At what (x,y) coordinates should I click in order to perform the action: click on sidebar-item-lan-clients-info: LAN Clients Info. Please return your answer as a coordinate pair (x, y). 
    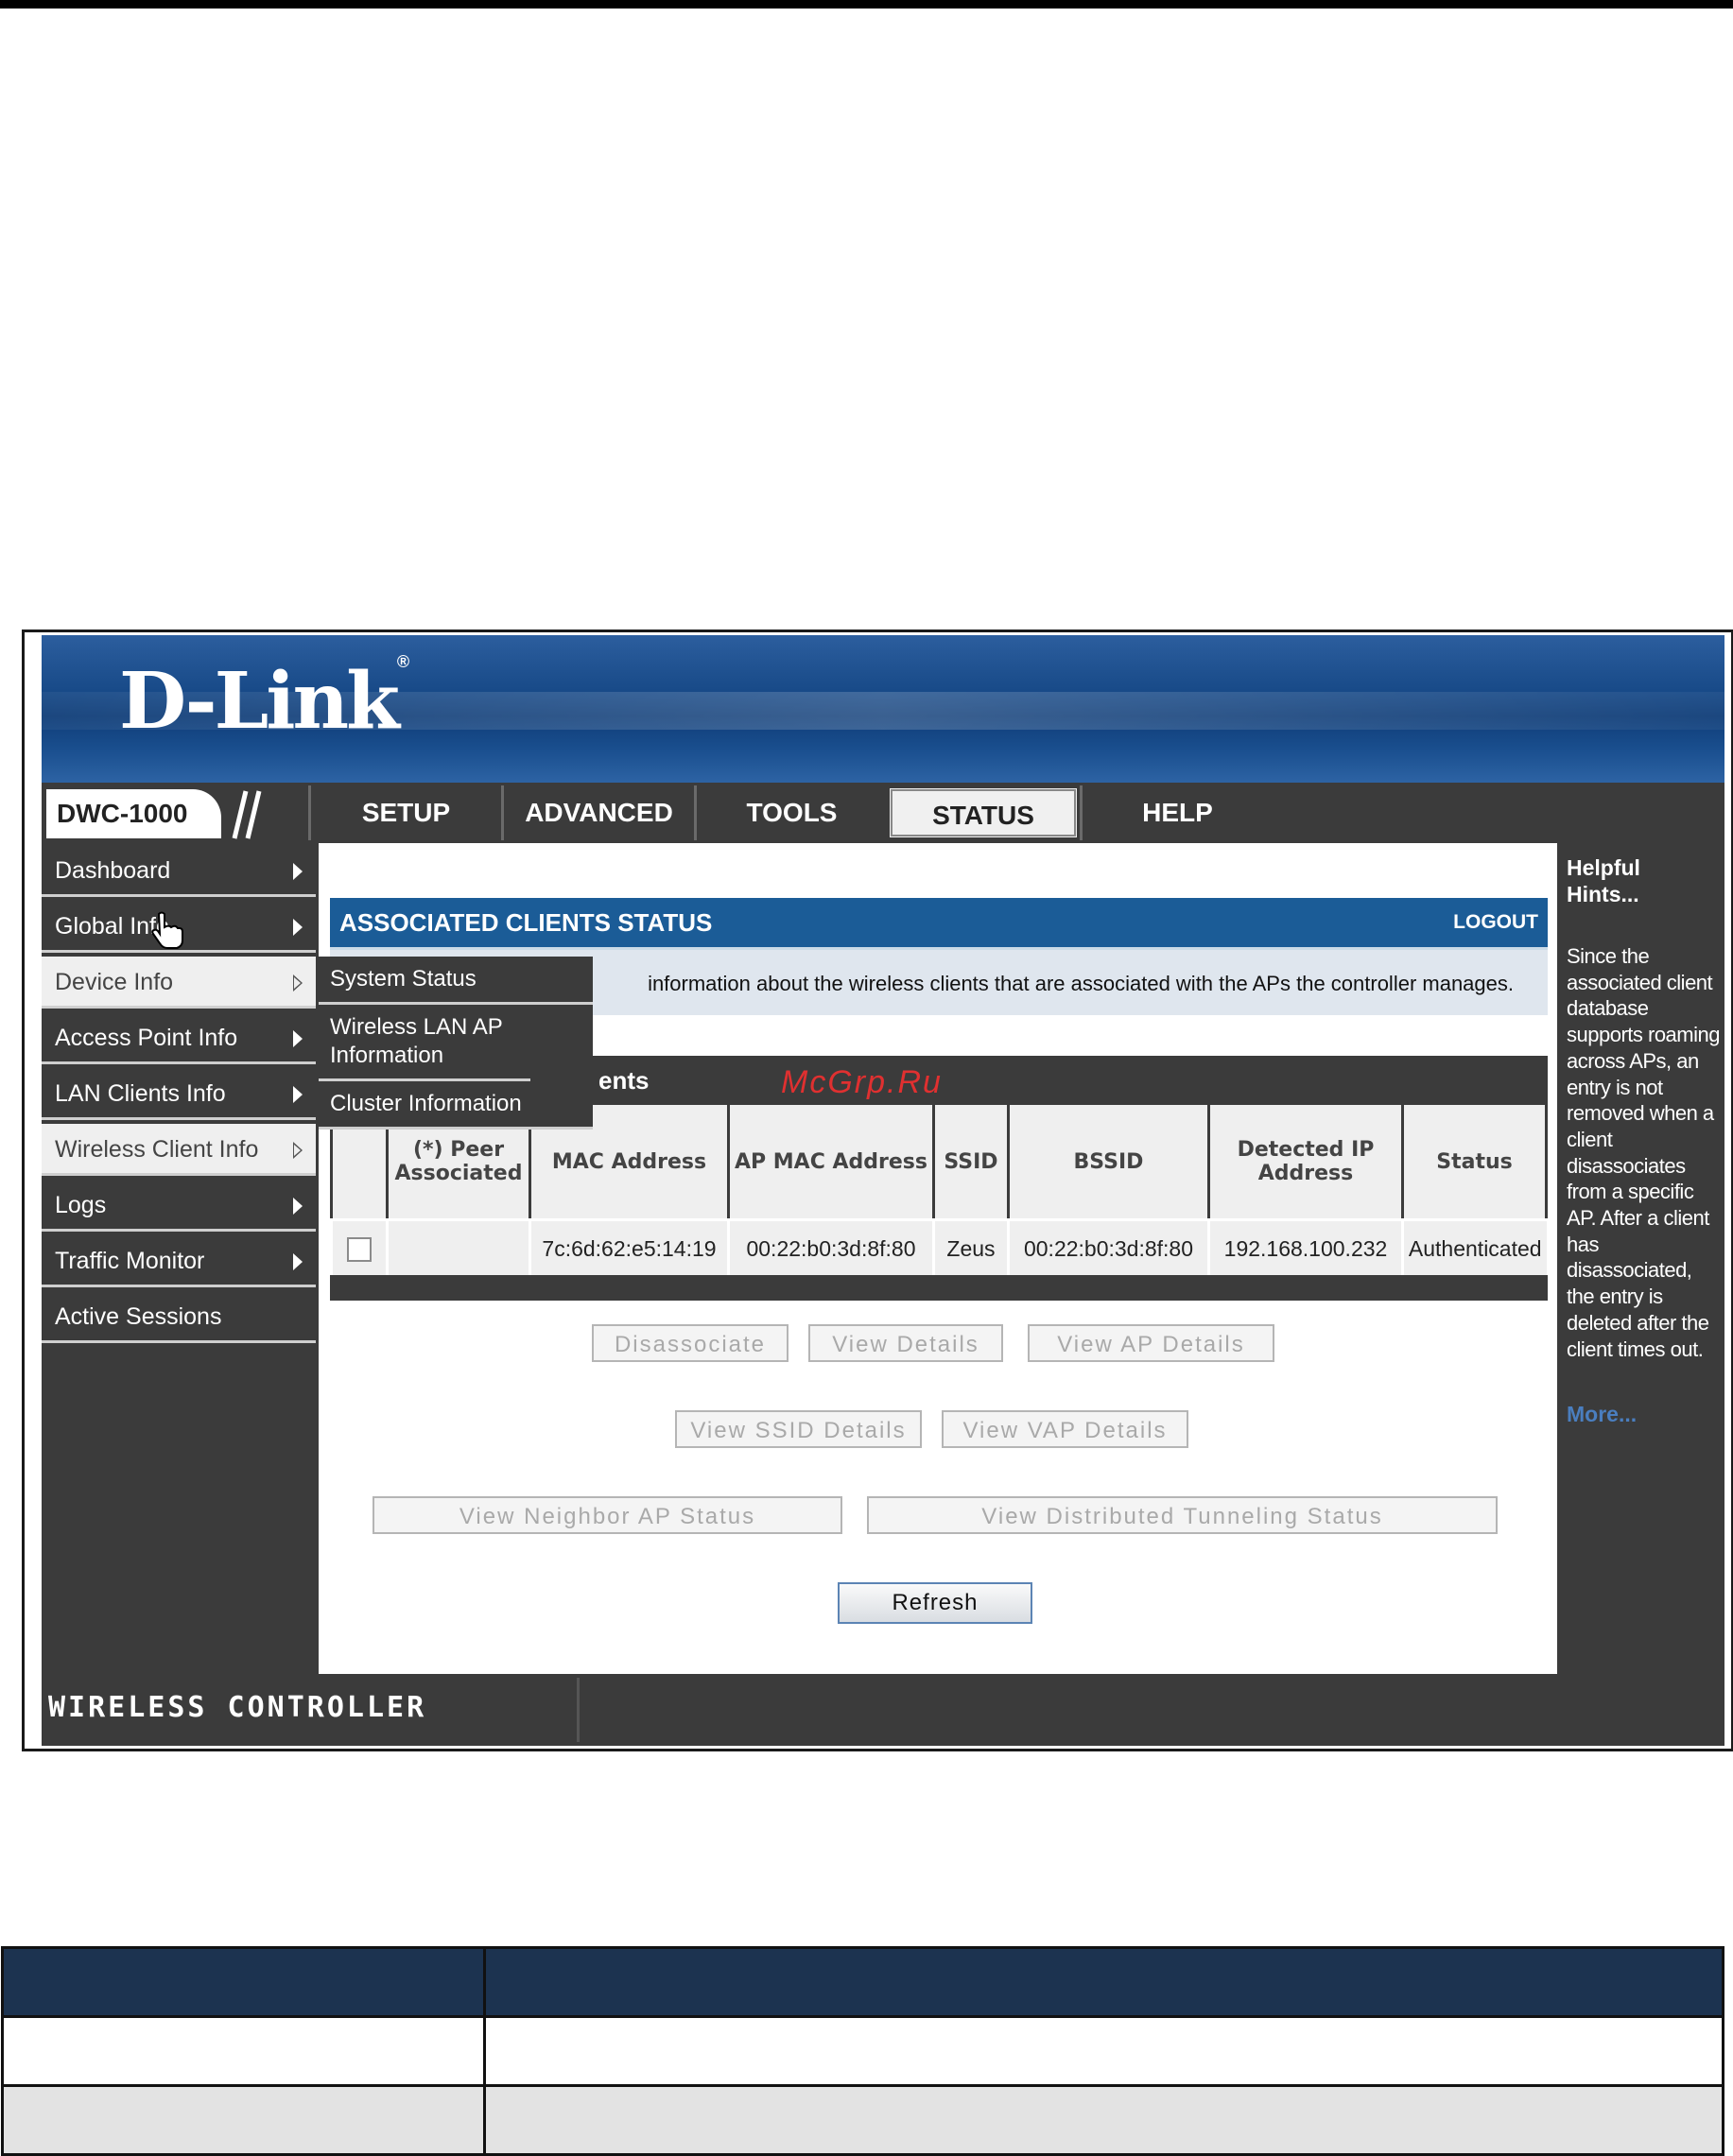
    Looking at the image, I should click on (179, 1094).